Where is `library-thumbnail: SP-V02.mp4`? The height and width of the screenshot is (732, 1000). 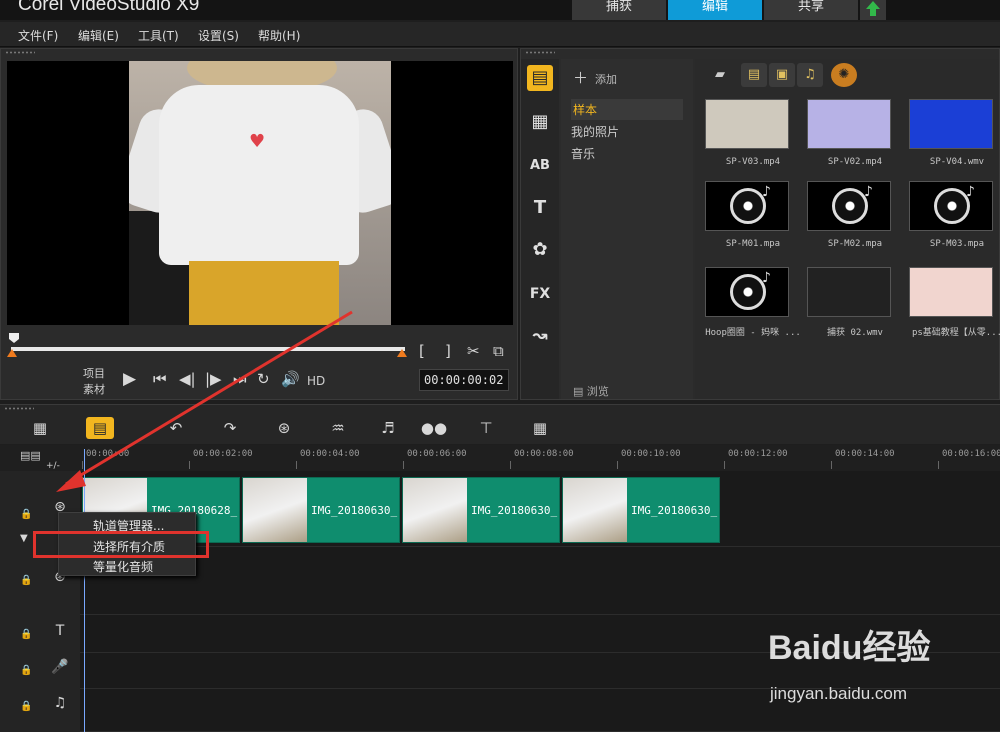 library-thumbnail: SP-V02.mp4 is located at coordinates (852, 140).